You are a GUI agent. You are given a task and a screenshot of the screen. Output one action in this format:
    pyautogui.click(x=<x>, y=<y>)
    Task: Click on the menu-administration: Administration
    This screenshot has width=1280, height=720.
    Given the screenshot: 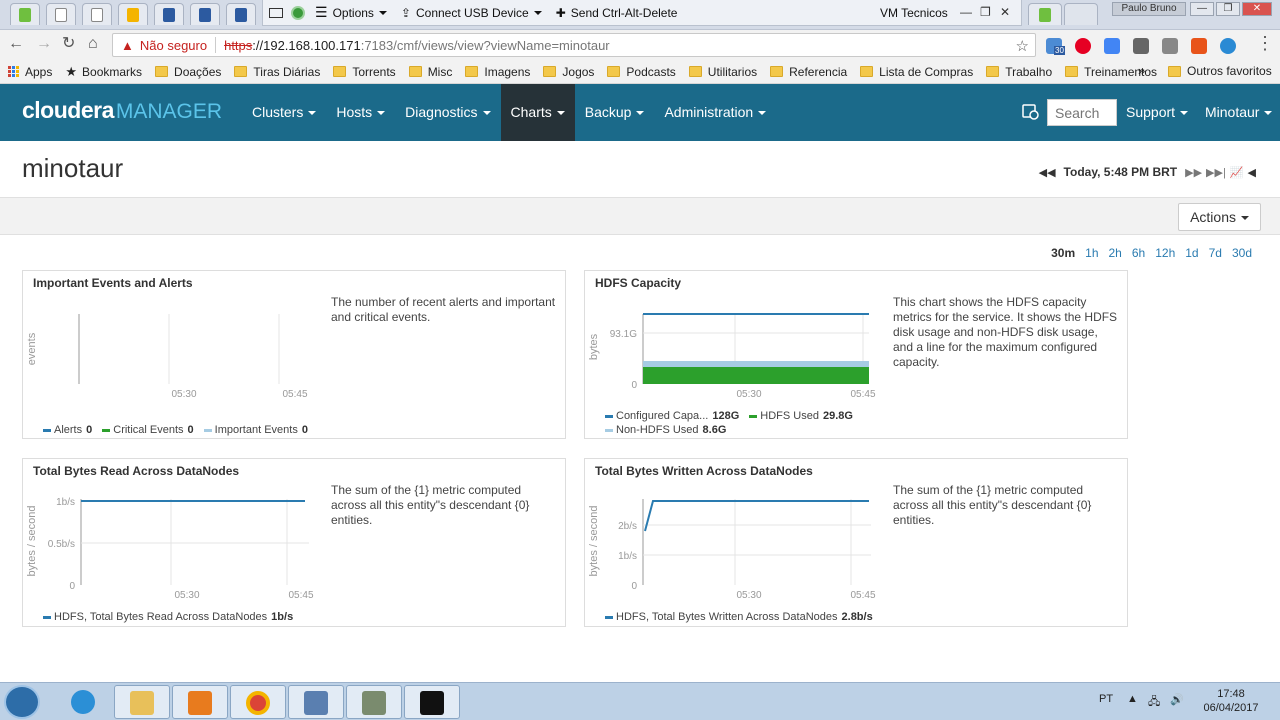 What is the action you would take?
    pyautogui.click(x=715, y=112)
    